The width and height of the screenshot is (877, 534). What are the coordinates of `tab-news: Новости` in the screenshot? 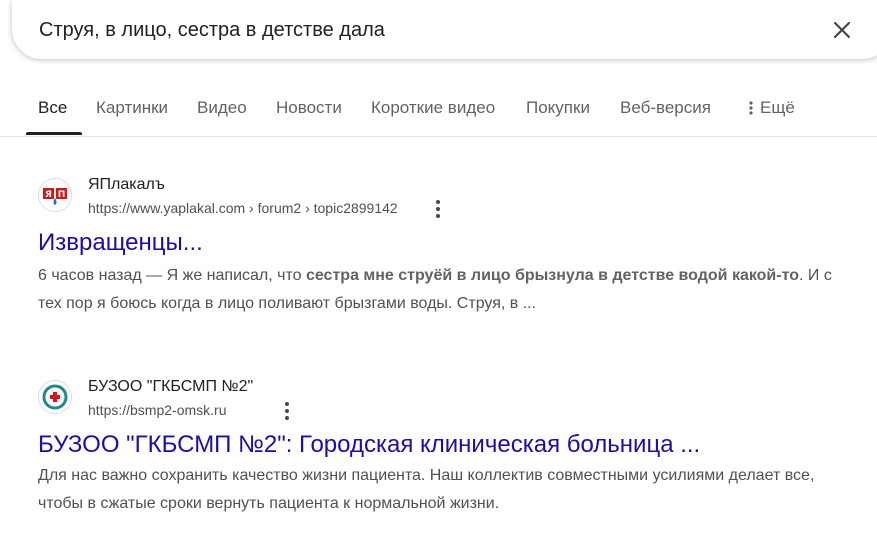 It's located at (309, 108).